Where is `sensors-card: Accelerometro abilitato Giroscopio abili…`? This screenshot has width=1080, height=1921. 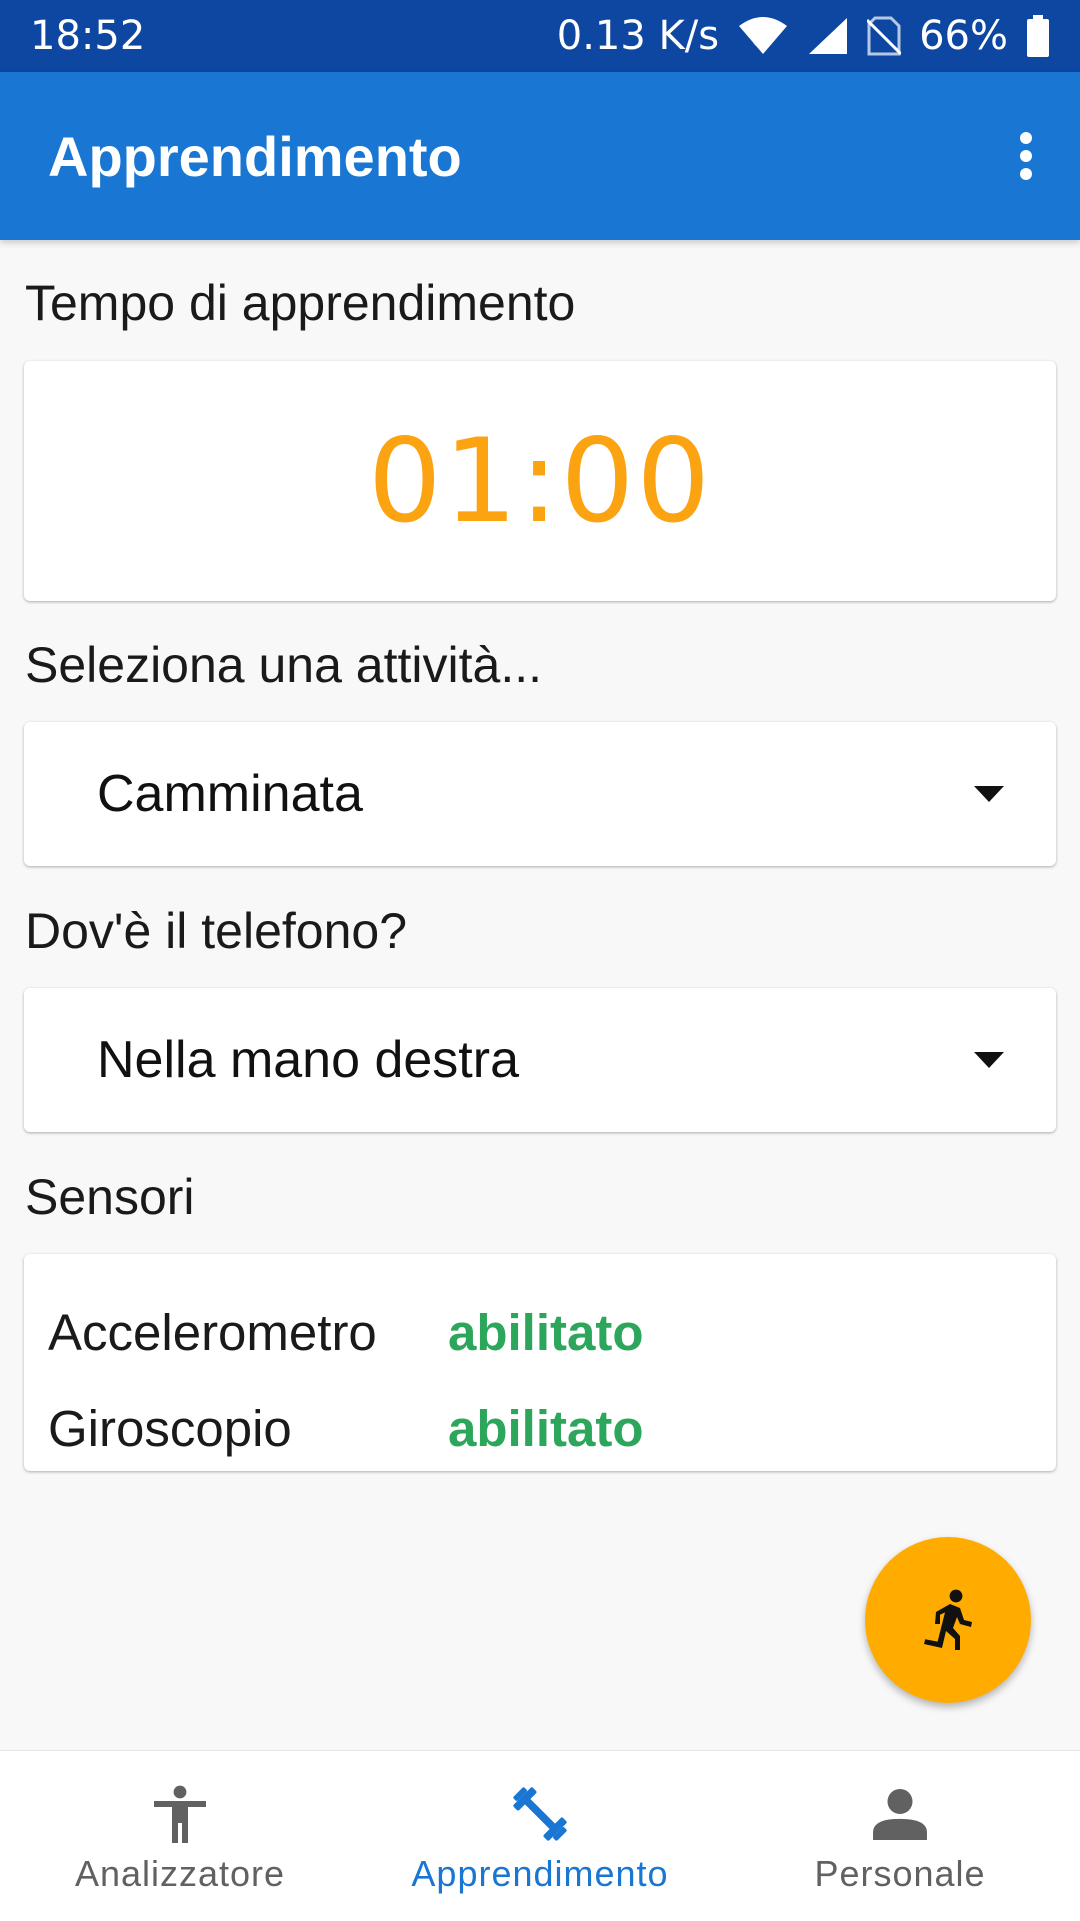
sensors-card: Accelerometro abilitato Giroscopio abili… is located at coordinates (540, 1362).